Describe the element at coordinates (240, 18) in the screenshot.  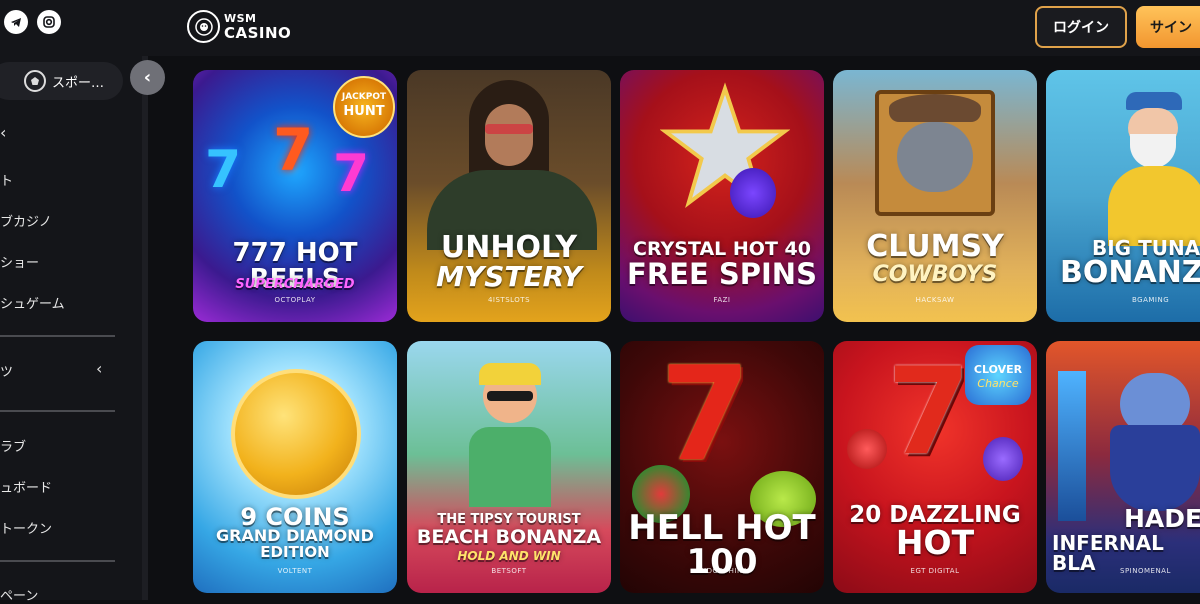
I see `logo-line-1: WSM` at that location.